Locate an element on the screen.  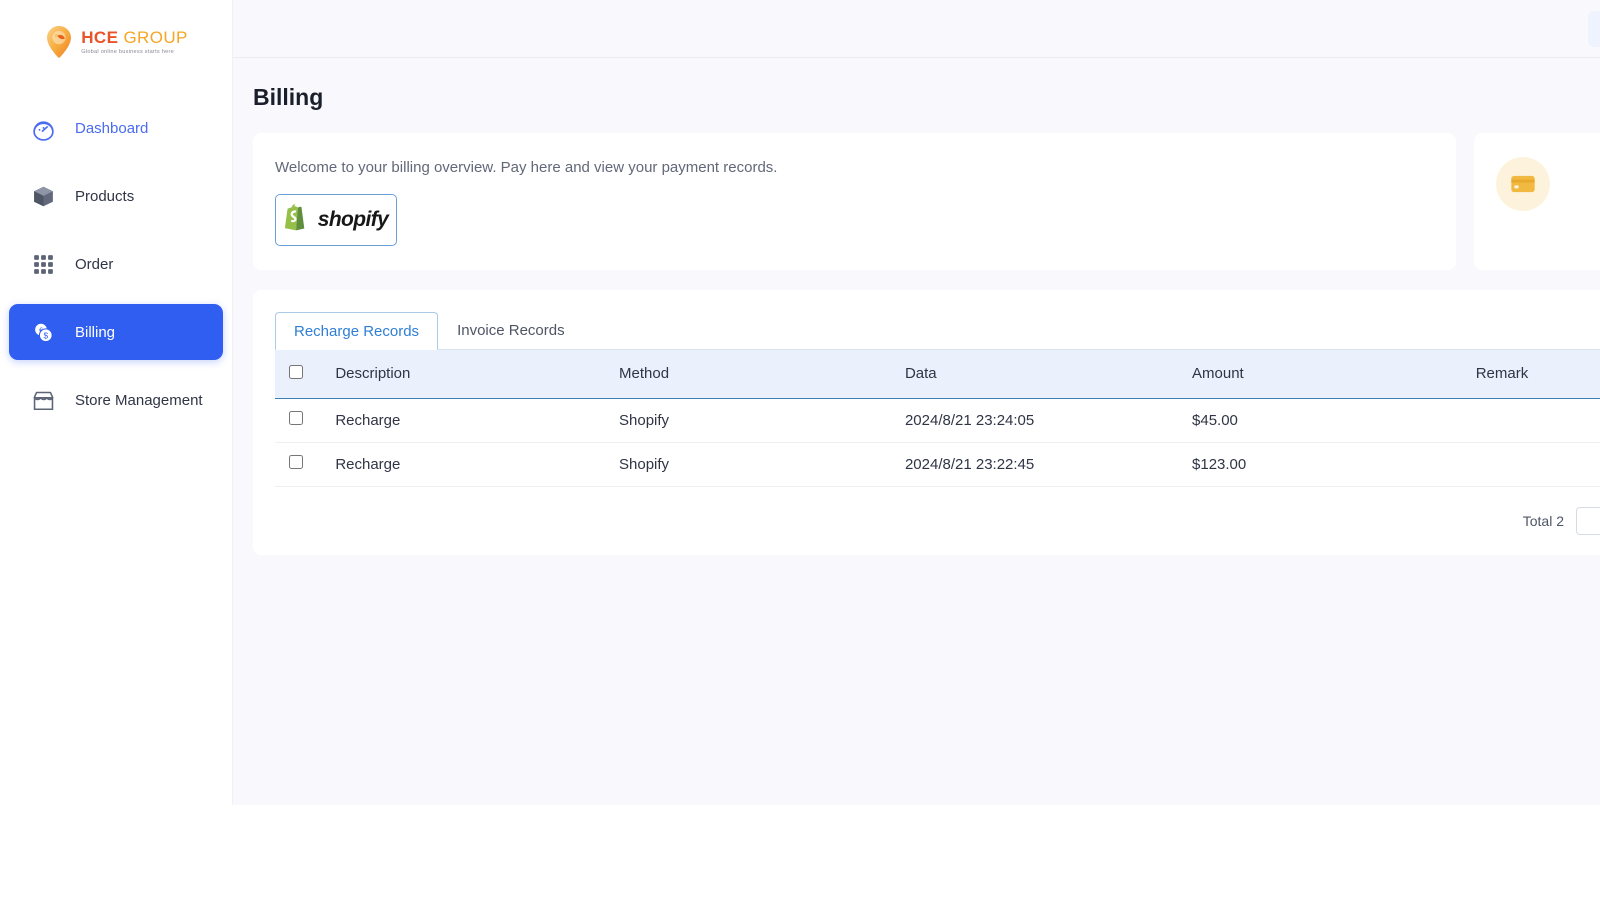
column-header-amount: Amount is located at coordinates (1334, 374).